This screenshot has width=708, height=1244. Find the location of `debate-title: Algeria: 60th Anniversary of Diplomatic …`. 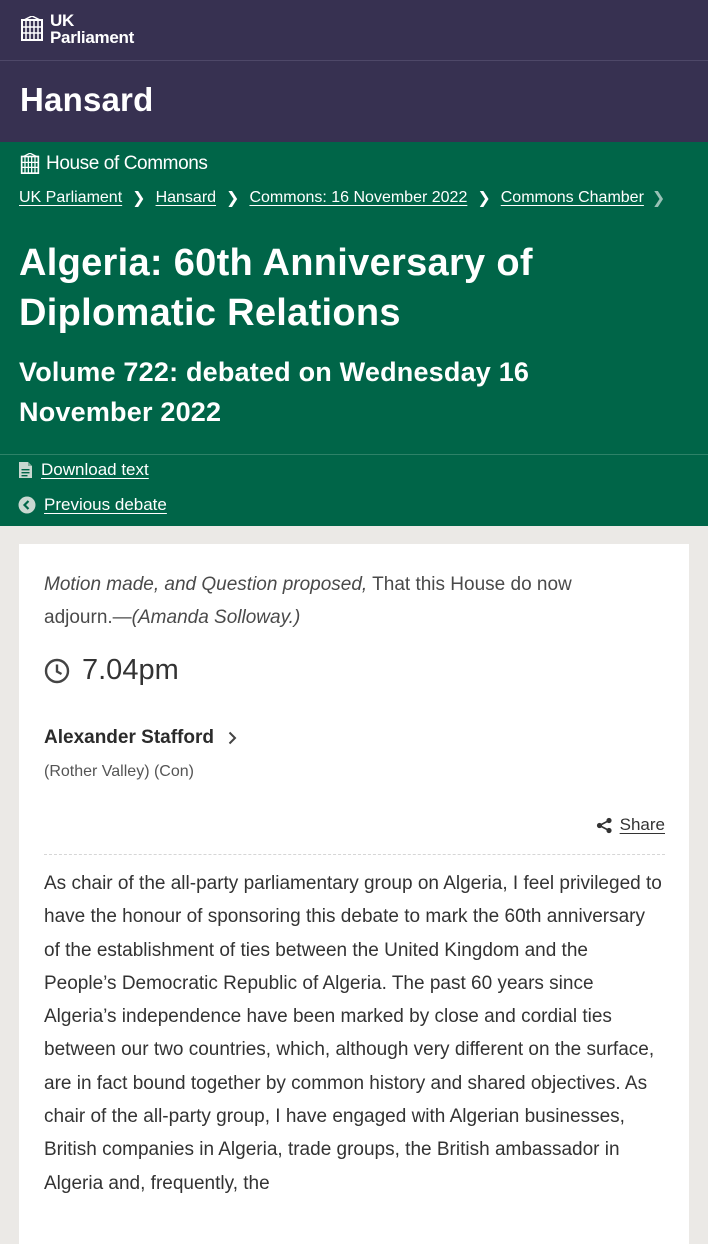

debate-title: Algeria: 60th Anniversary of Diplomatic … is located at coordinates (276, 288).